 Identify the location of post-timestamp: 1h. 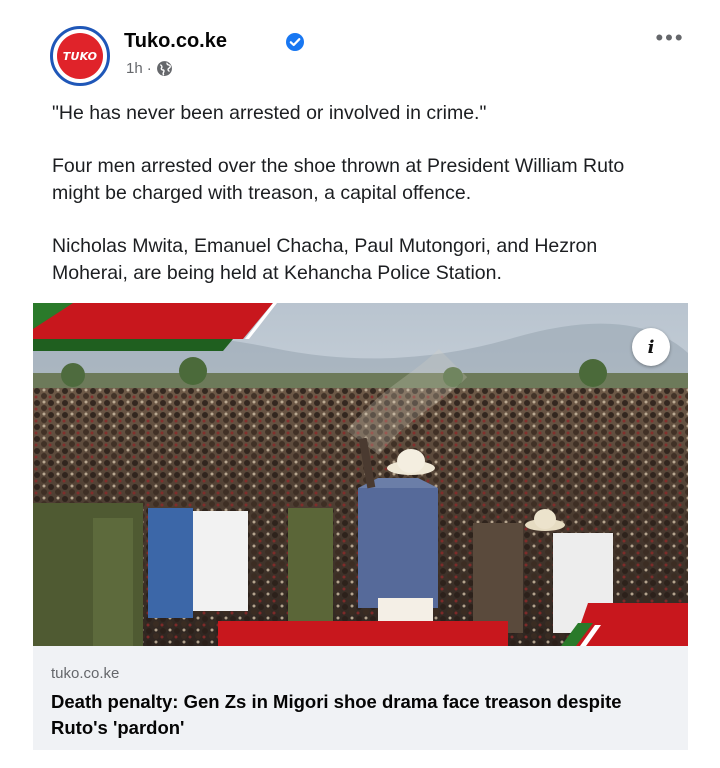
(134, 68).